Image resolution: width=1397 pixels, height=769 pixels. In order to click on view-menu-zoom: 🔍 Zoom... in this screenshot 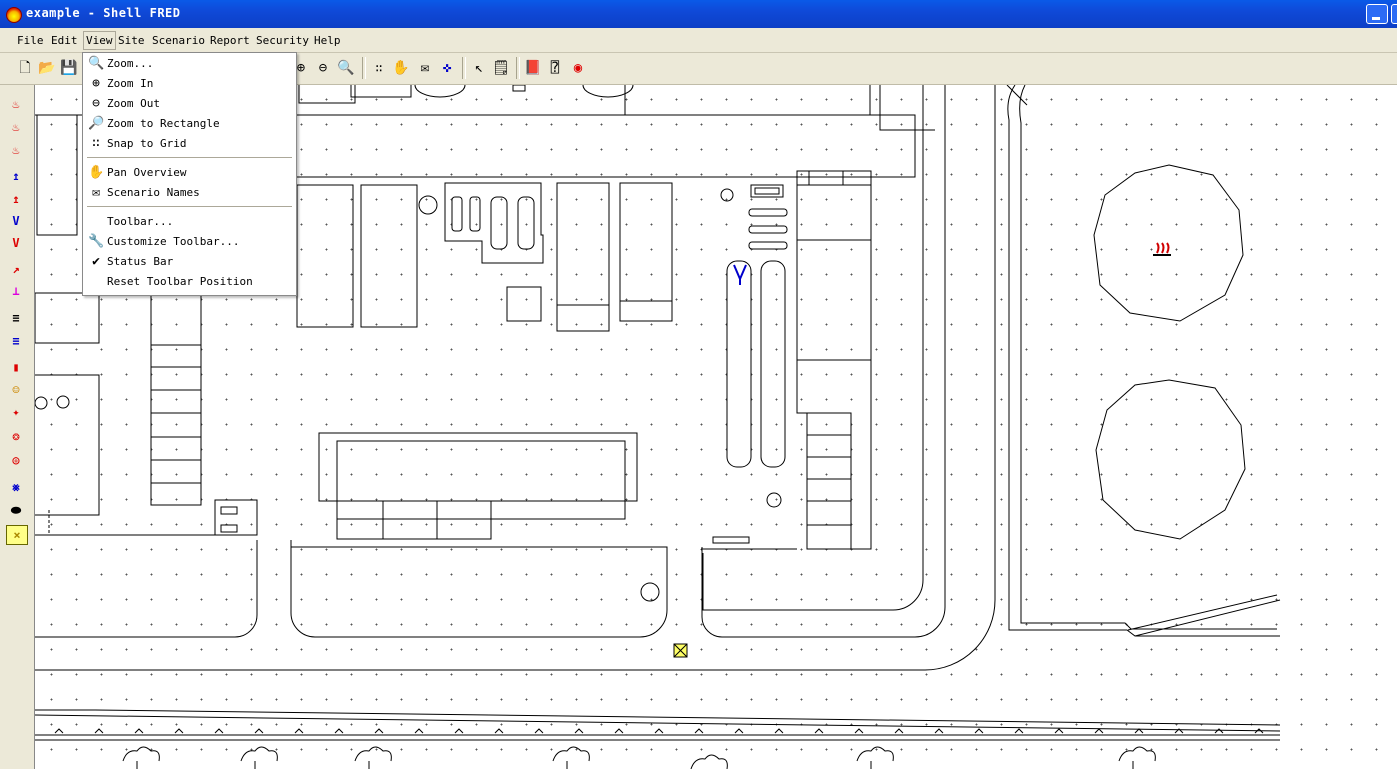, I will do `click(188, 64)`.